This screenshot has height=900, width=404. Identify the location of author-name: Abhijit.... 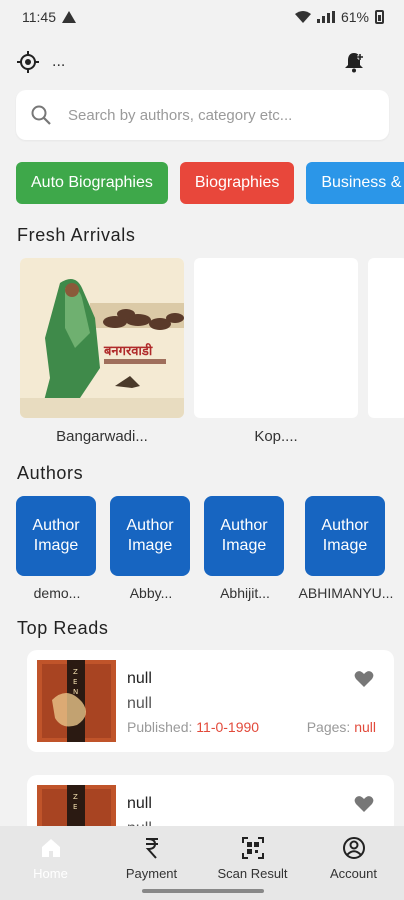
(245, 593).